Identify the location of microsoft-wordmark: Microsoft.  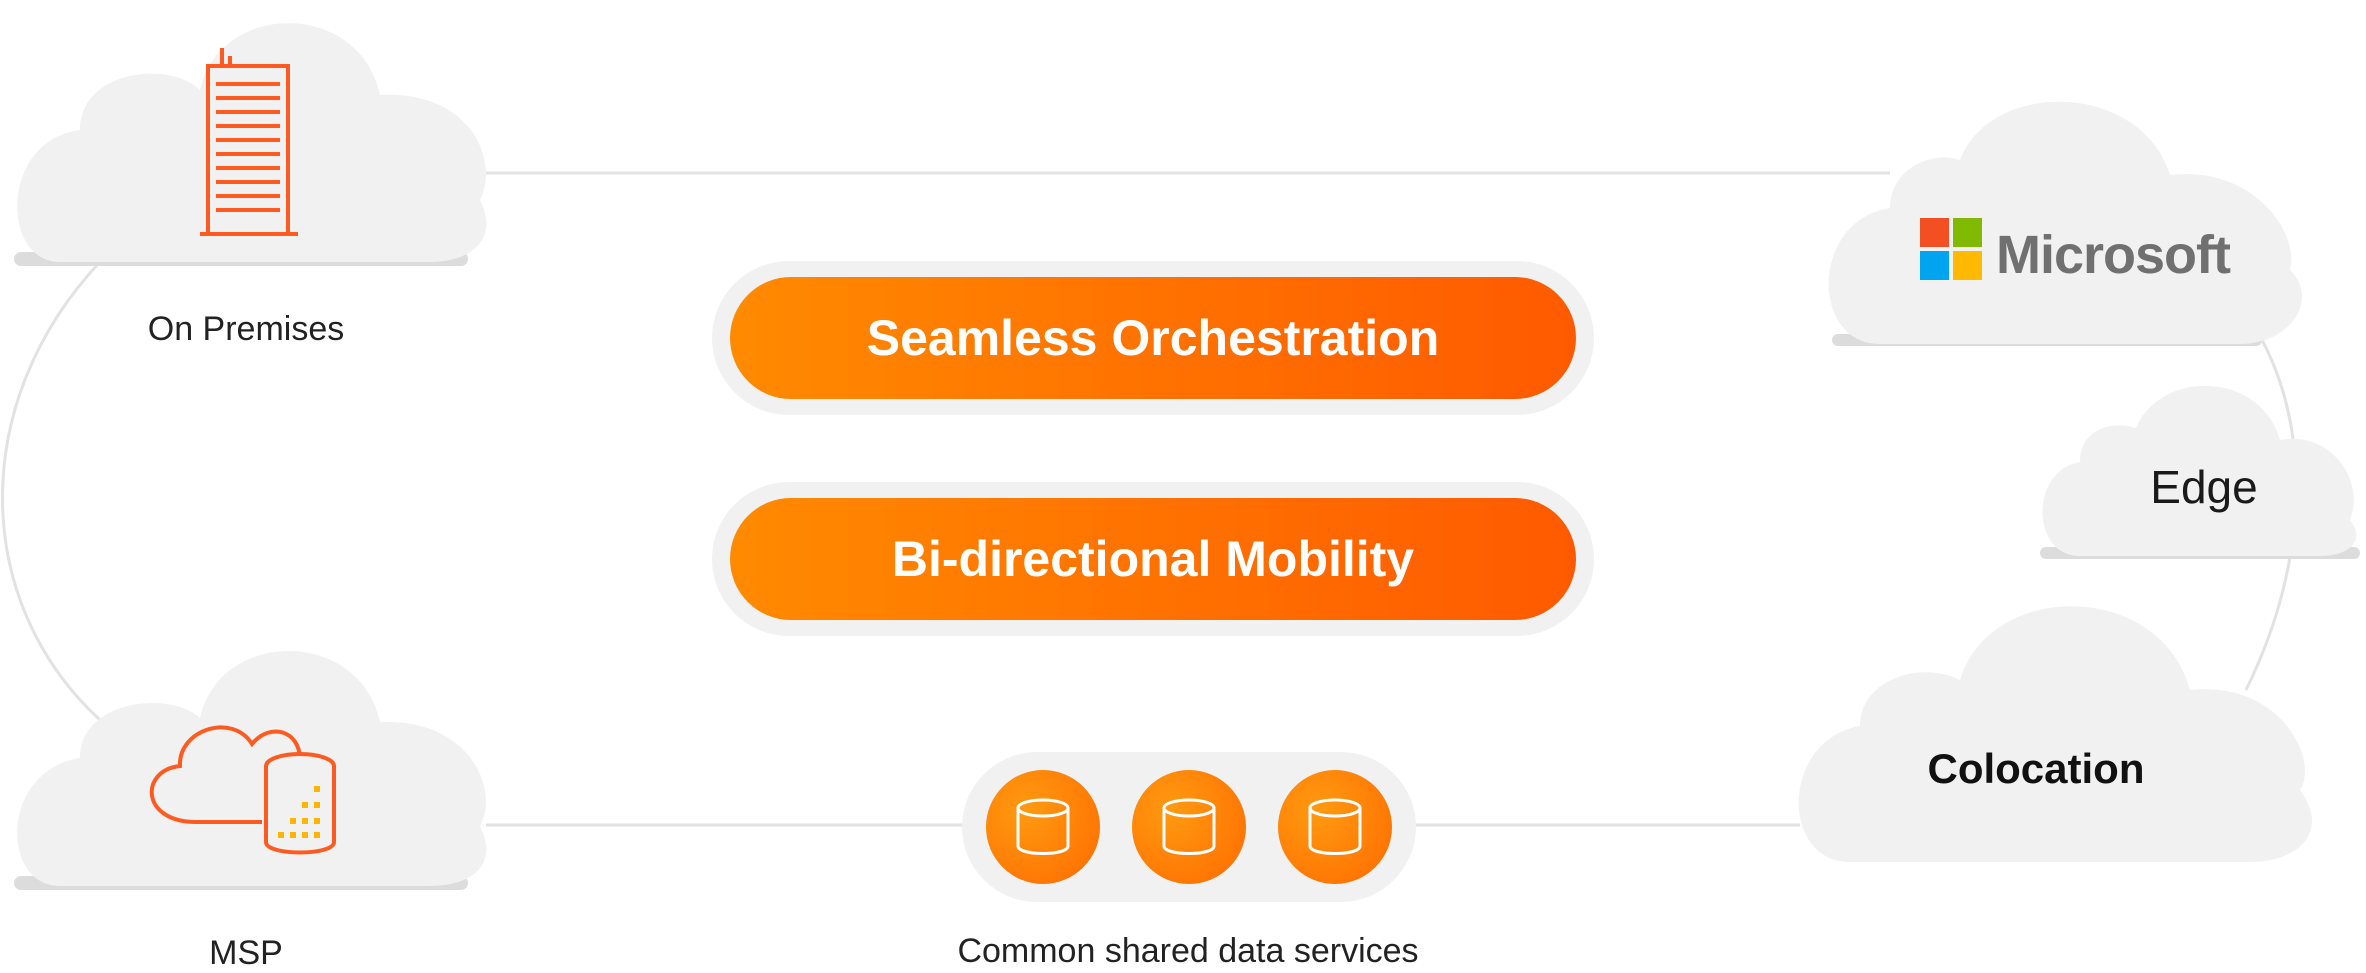
(2113, 255).